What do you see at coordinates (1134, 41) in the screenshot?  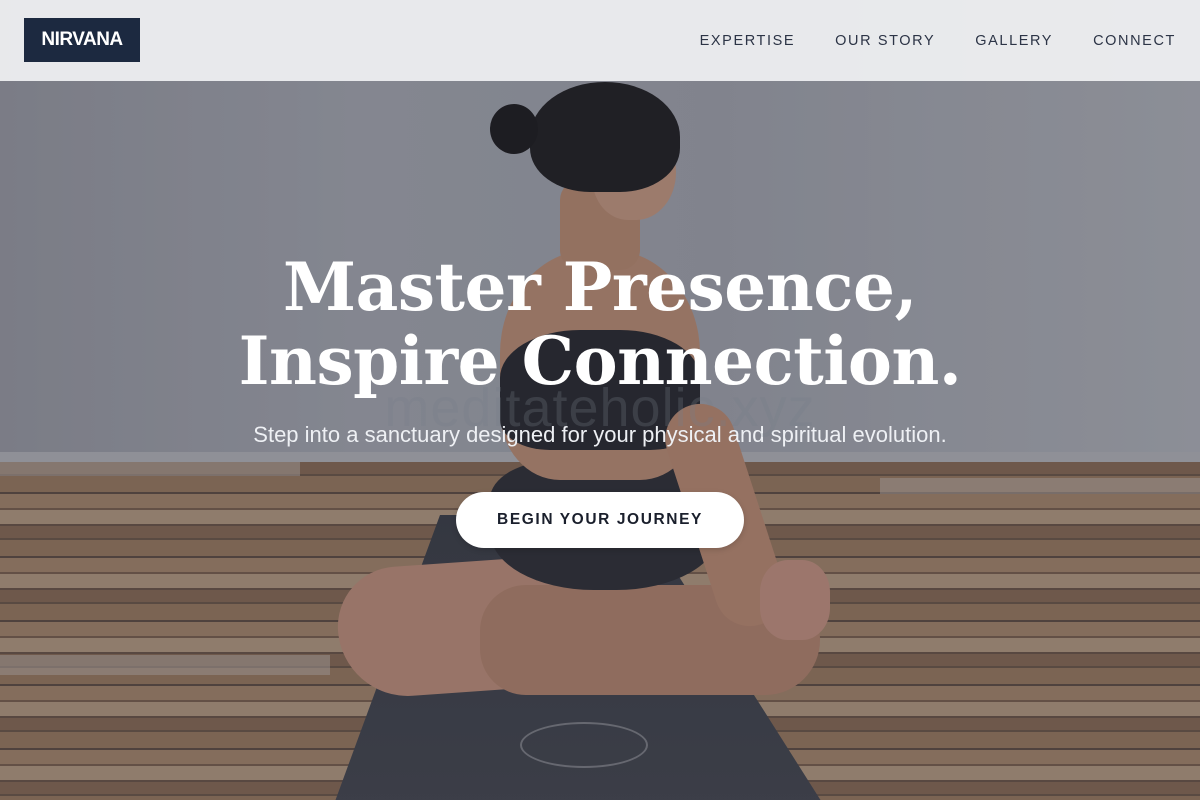 I see `nav-link-connect: CONNECT` at bounding box center [1134, 41].